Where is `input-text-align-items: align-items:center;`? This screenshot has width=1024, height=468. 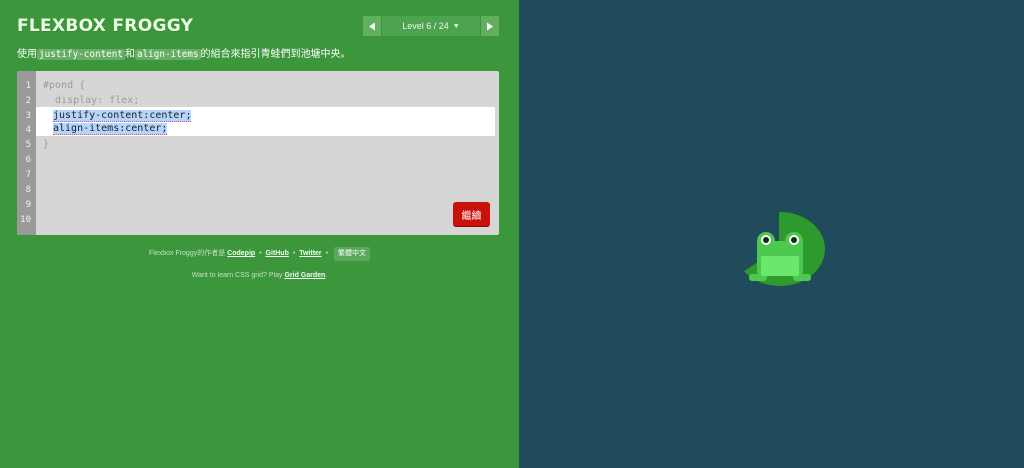 input-text-align-items: align-items:center; is located at coordinates (110, 129).